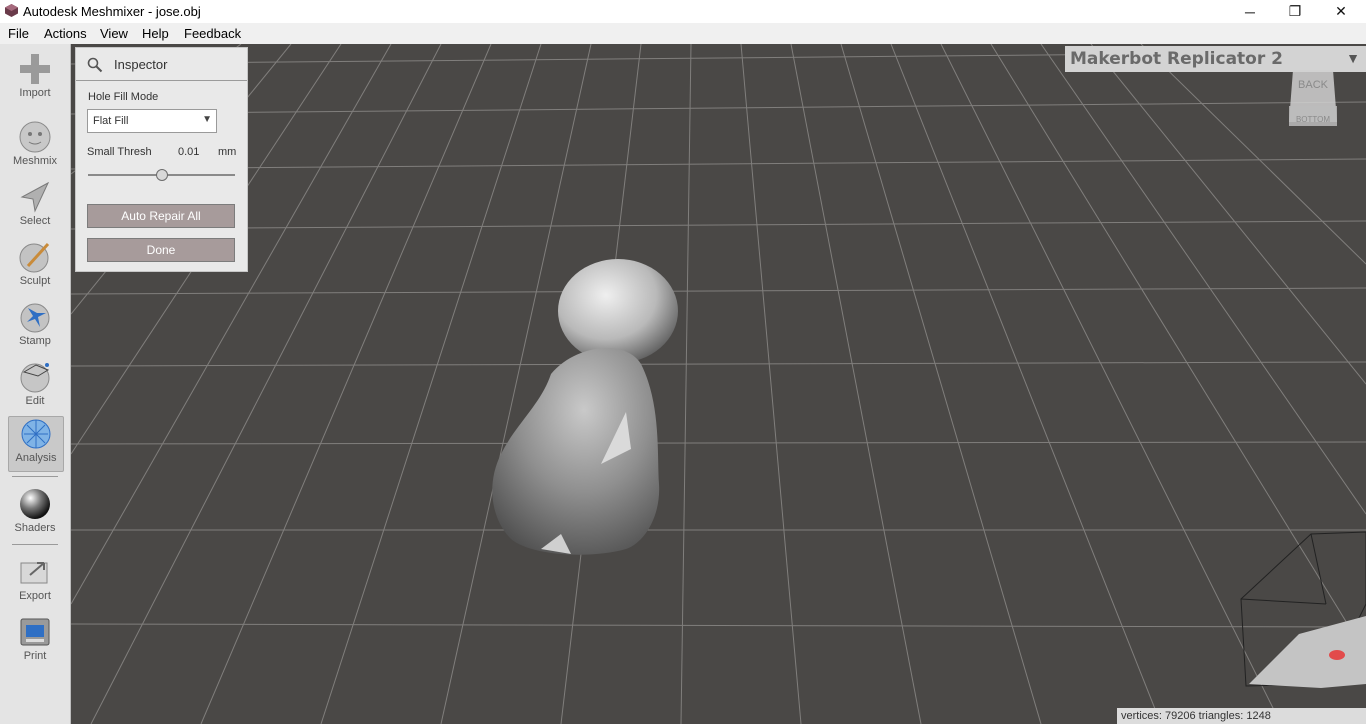 Image resolution: width=1366 pixels, height=724 pixels. I want to click on done-button: Done, so click(161, 250).